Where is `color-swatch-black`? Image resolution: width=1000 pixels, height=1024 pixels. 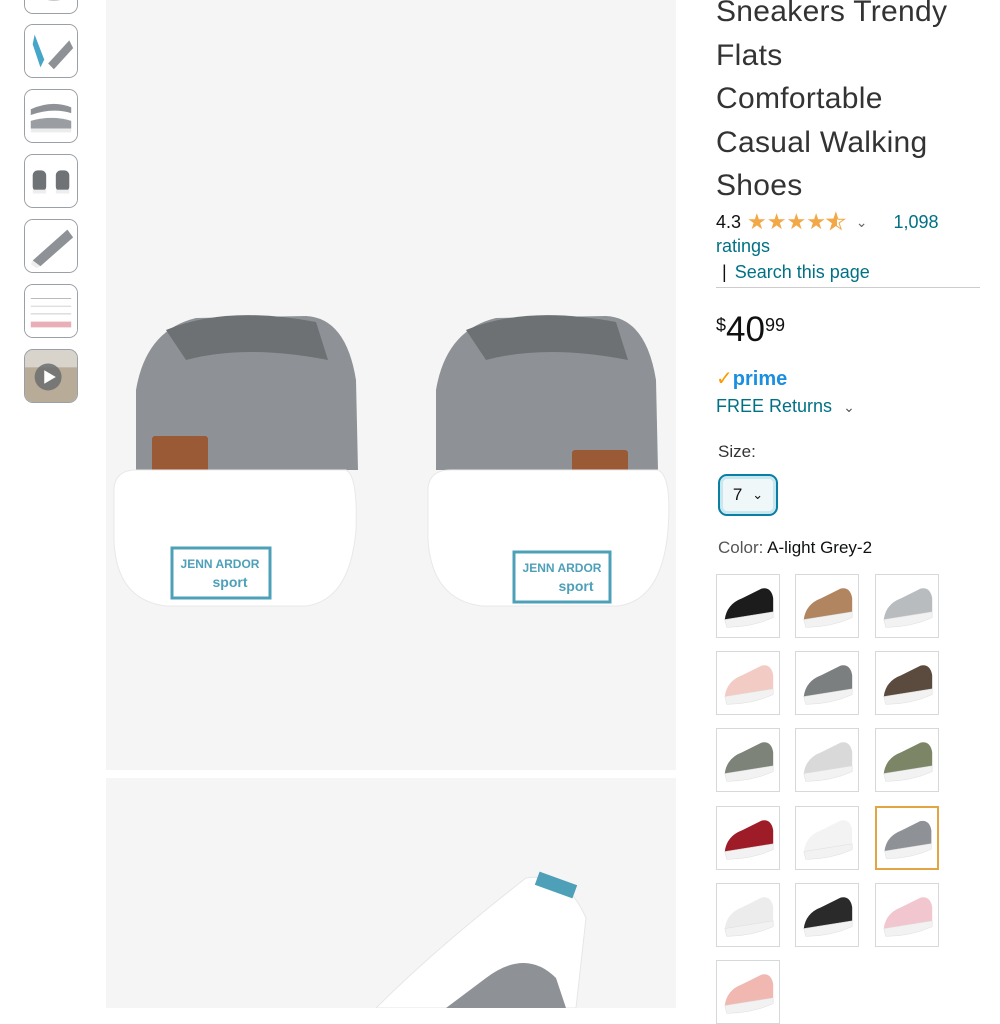
color-swatch-black is located at coordinates (748, 606).